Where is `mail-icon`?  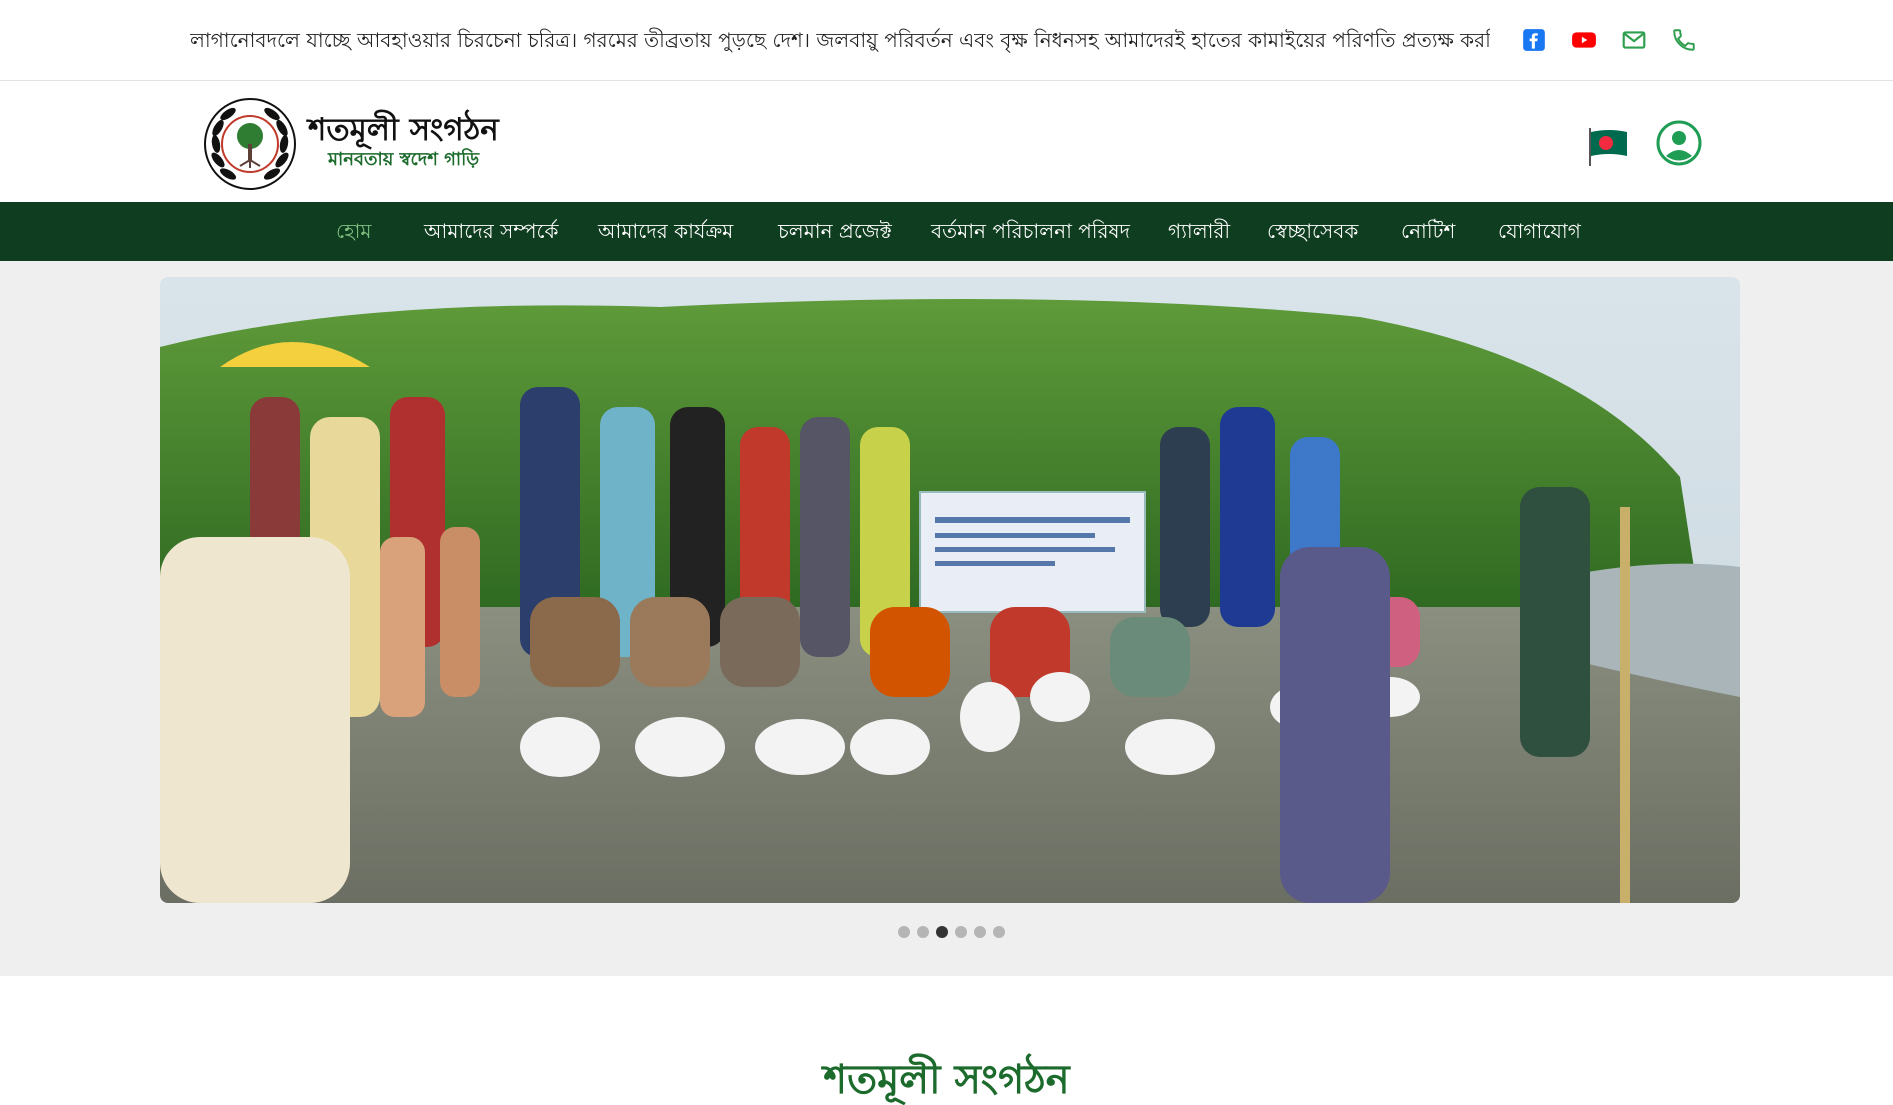 mail-icon is located at coordinates (1634, 40).